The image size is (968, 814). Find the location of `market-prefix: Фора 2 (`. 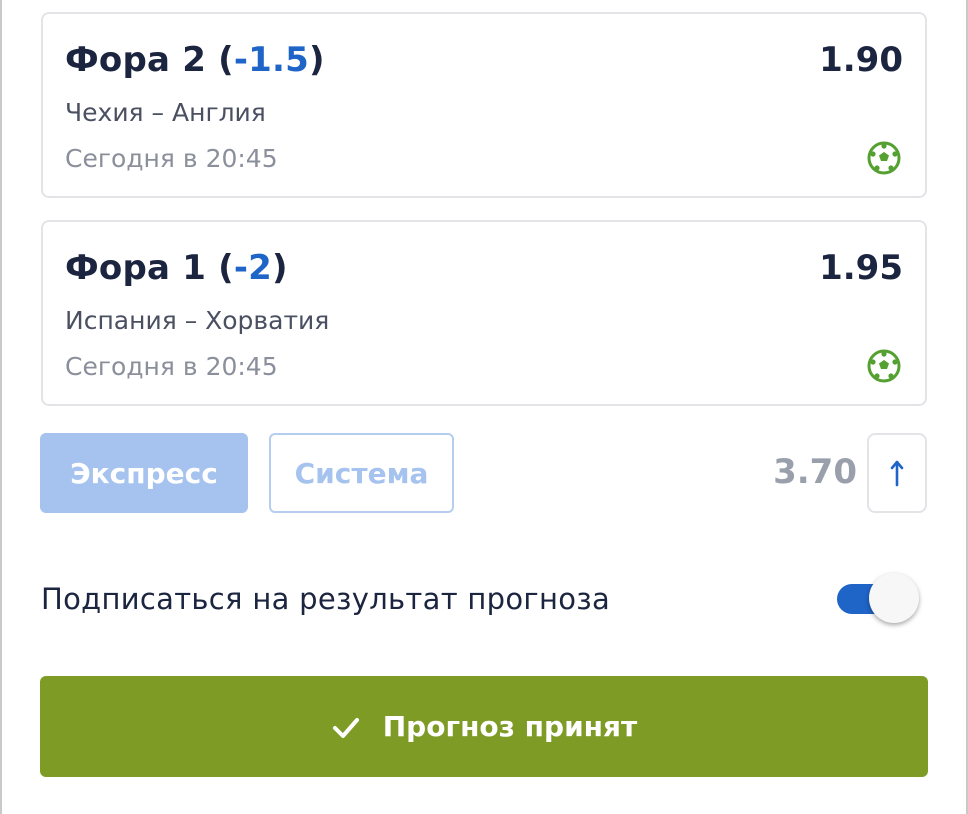

market-prefix: Фора 2 ( is located at coordinates (149, 60).